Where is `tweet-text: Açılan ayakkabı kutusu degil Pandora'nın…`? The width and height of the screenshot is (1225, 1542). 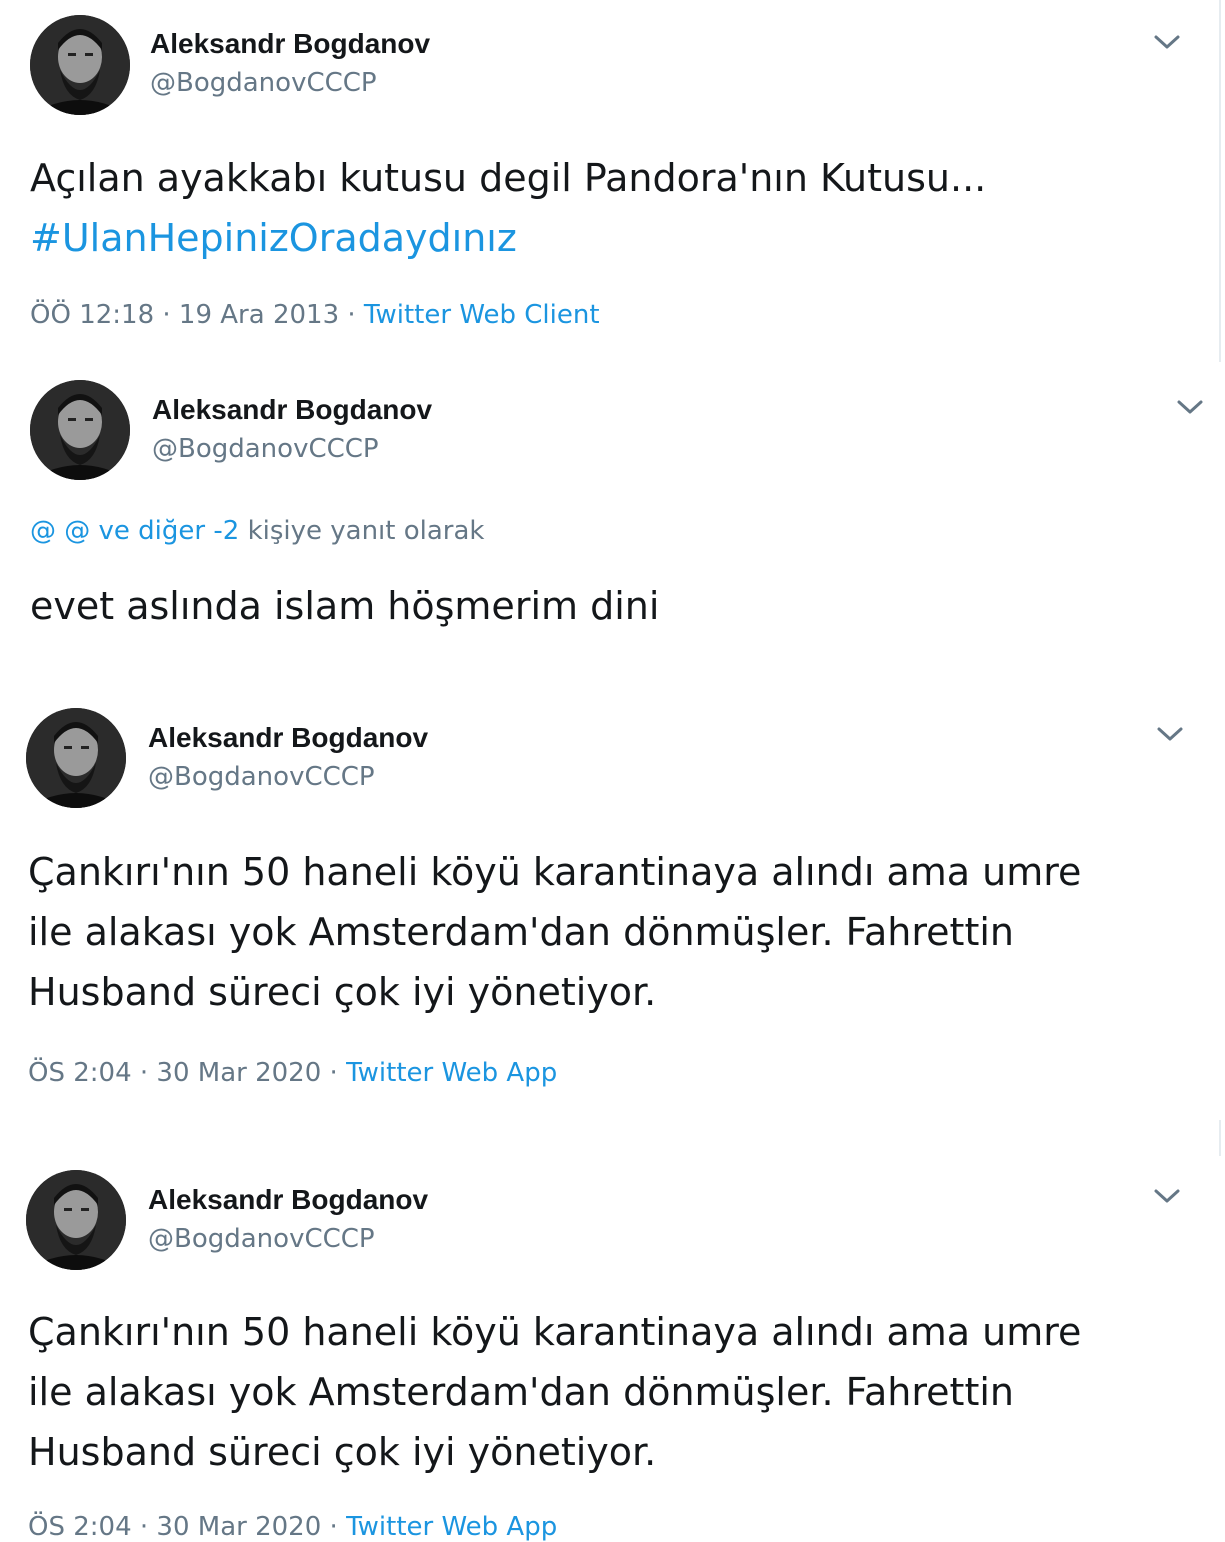 tweet-text: Açılan ayakkabı kutusu degil Pandora'nın… is located at coordinates (610, 208).